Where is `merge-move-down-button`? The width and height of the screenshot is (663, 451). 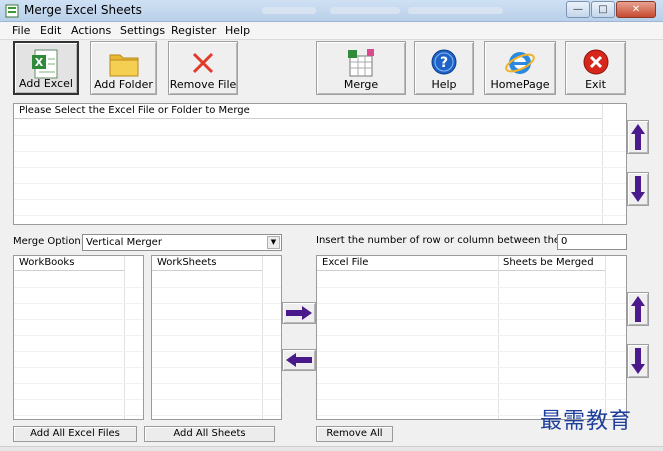 merge-move-down-button is located at coordinates (638, 361).